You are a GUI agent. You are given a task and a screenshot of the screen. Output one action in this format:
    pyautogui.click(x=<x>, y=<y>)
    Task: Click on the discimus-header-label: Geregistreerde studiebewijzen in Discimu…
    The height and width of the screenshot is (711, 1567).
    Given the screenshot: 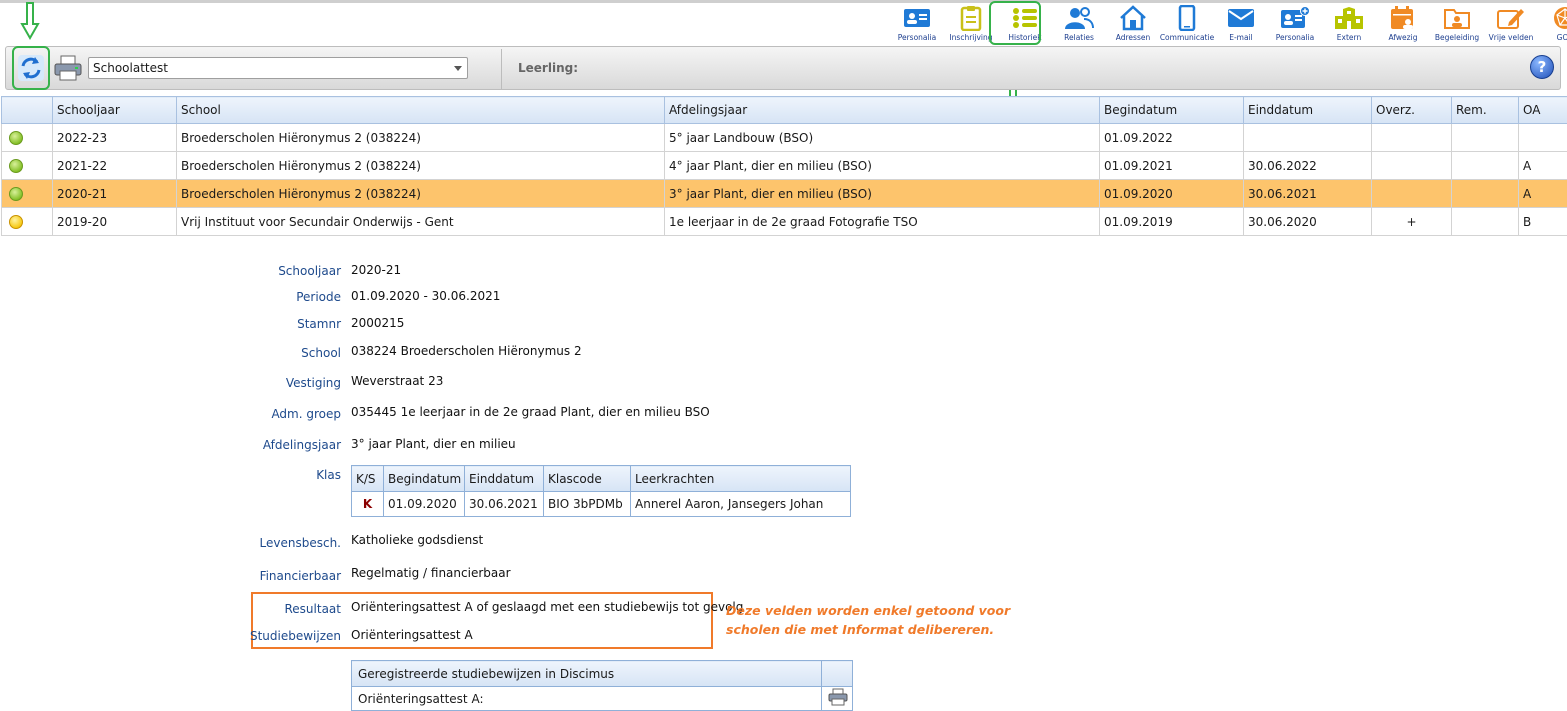 What is the action you would take?
    pyautogui.click(x=586, y=673)
    